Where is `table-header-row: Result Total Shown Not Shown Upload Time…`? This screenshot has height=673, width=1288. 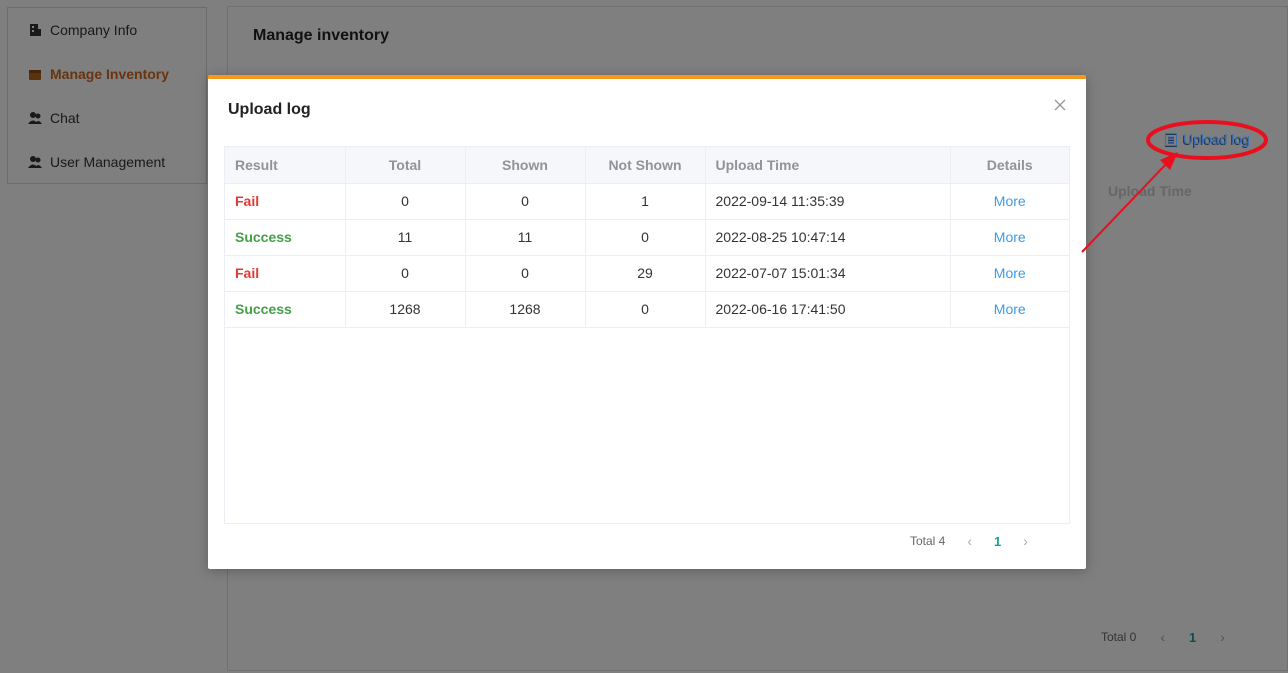
table-header-row: Result Total Shown Not Shown Upload Time… is located at coordinates (647, 165).